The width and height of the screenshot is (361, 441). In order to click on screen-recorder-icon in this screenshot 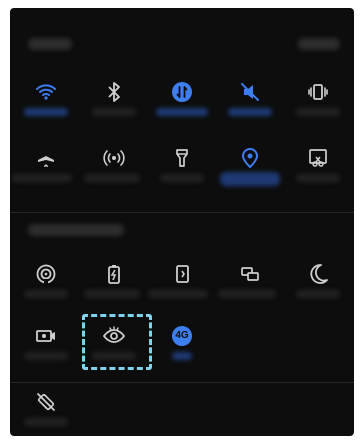, I will do `click(46, 336)`.